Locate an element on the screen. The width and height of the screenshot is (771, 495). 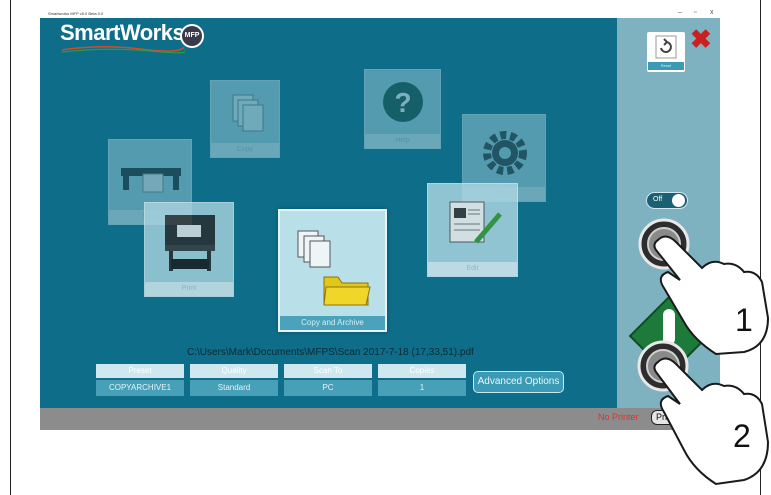
reset-label: Reset is located at coordinates (666, 66).